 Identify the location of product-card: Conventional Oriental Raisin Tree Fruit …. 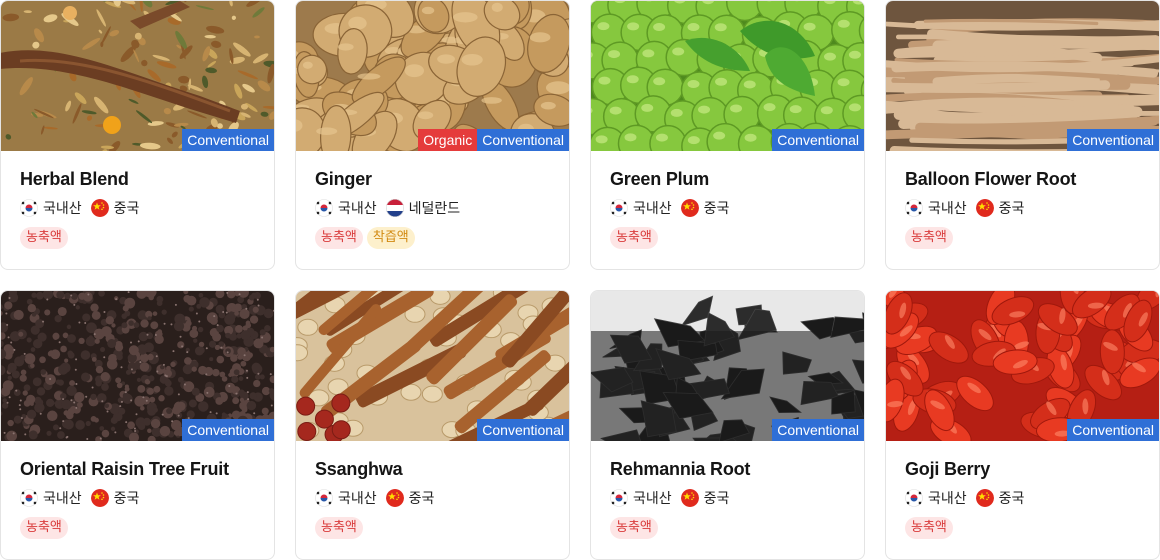
(137, 425).